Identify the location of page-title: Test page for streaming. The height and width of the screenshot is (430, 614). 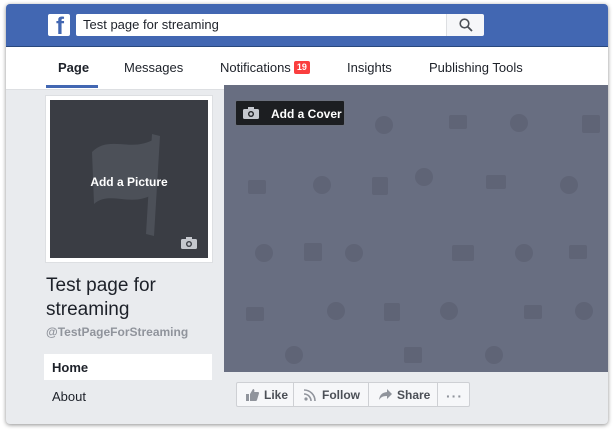
(131, 298).